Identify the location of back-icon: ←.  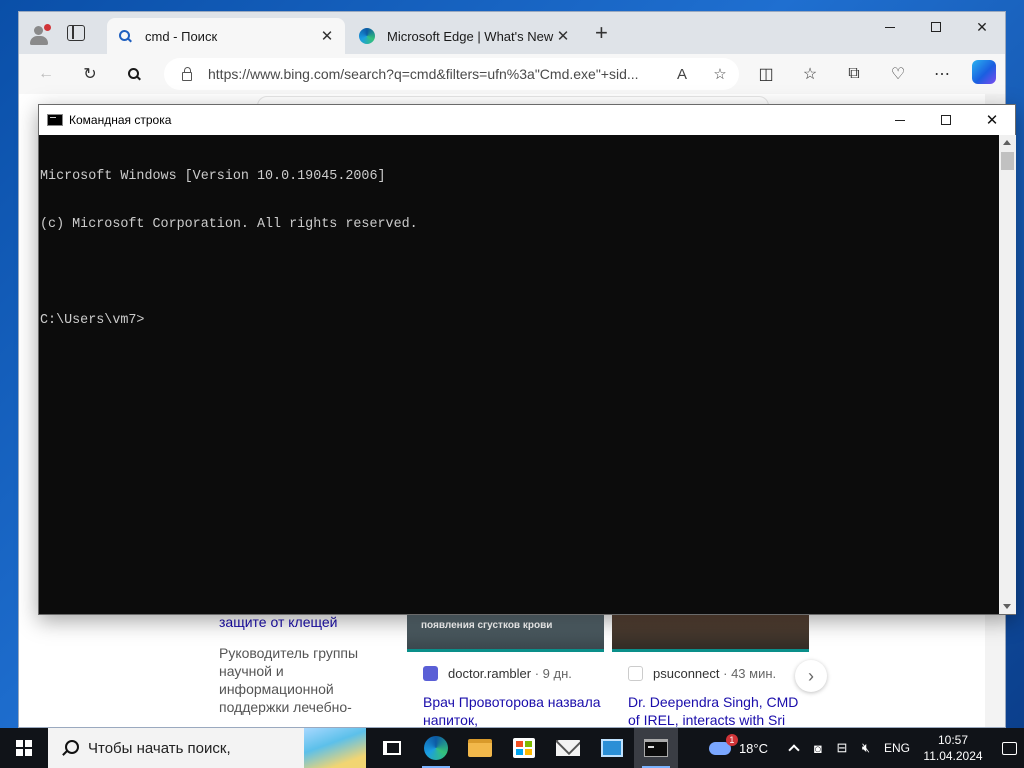
(46, 74).